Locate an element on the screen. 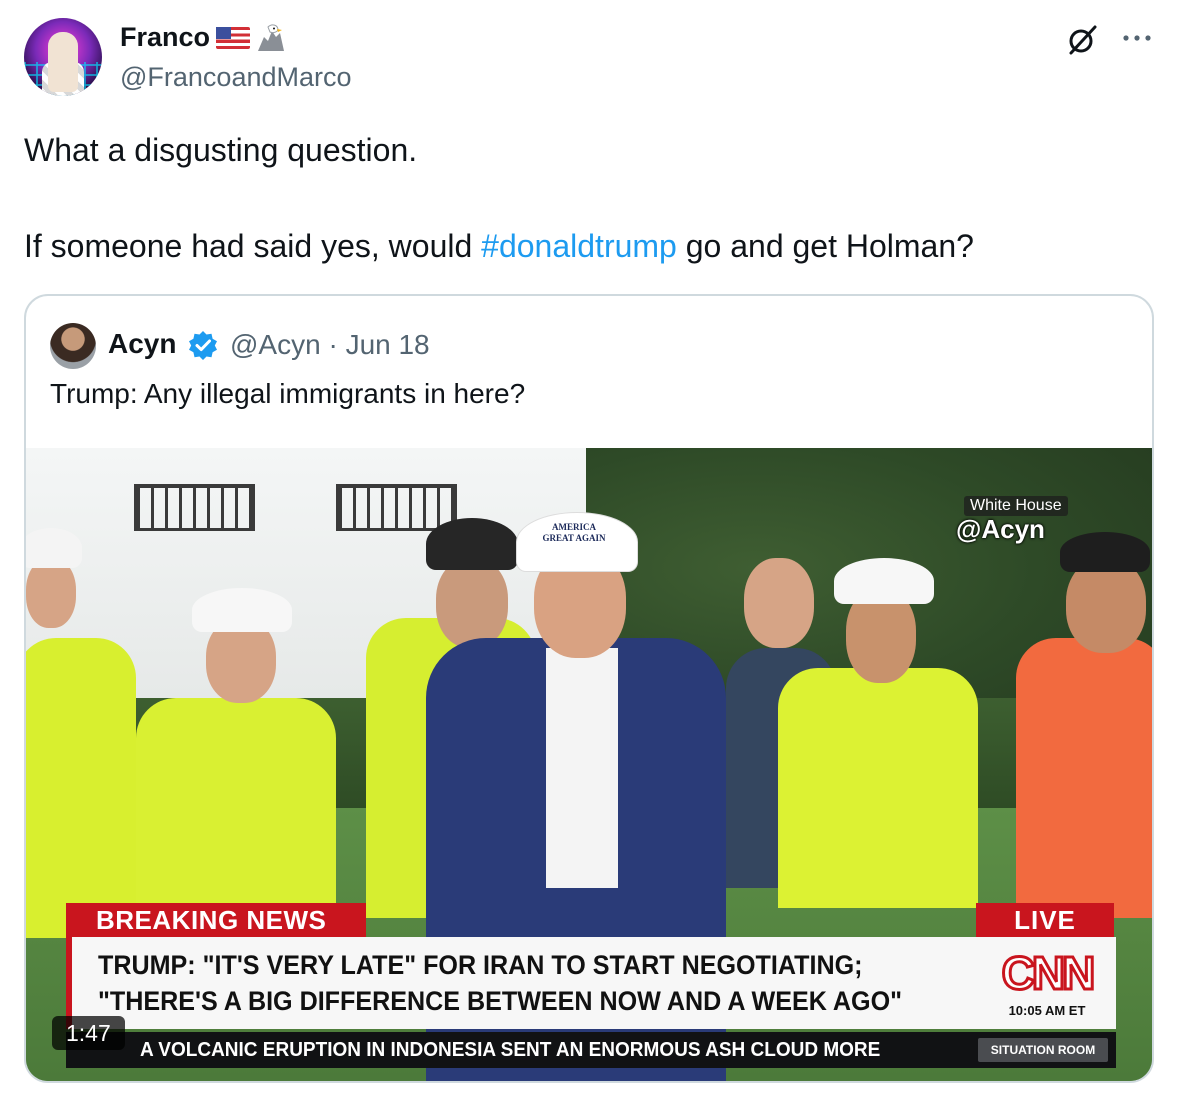  avatar-figure is located at coordinates (63, 62).